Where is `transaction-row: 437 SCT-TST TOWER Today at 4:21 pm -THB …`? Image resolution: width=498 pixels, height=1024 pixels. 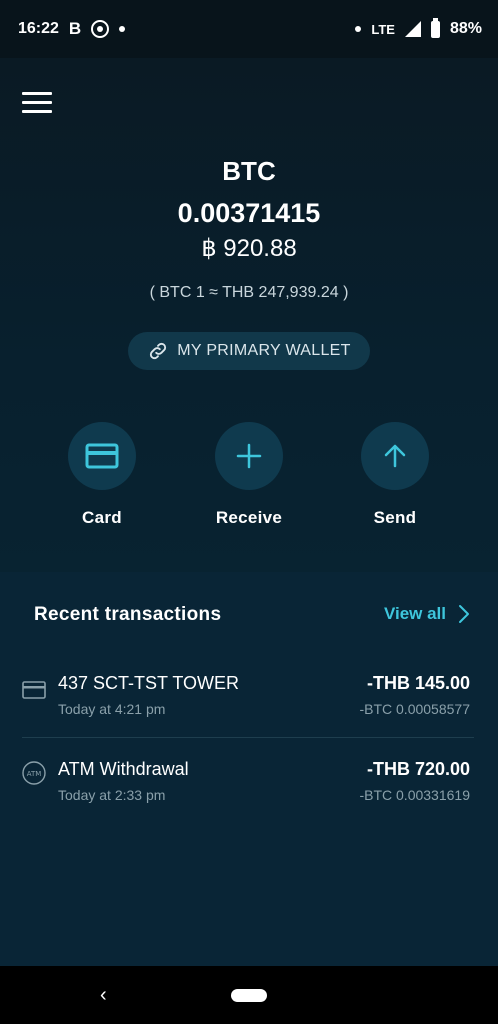
transaction-row: 437 SCT-TST TOWER Today at 4:21 pm -THB … is located at coordinates (248, 711).